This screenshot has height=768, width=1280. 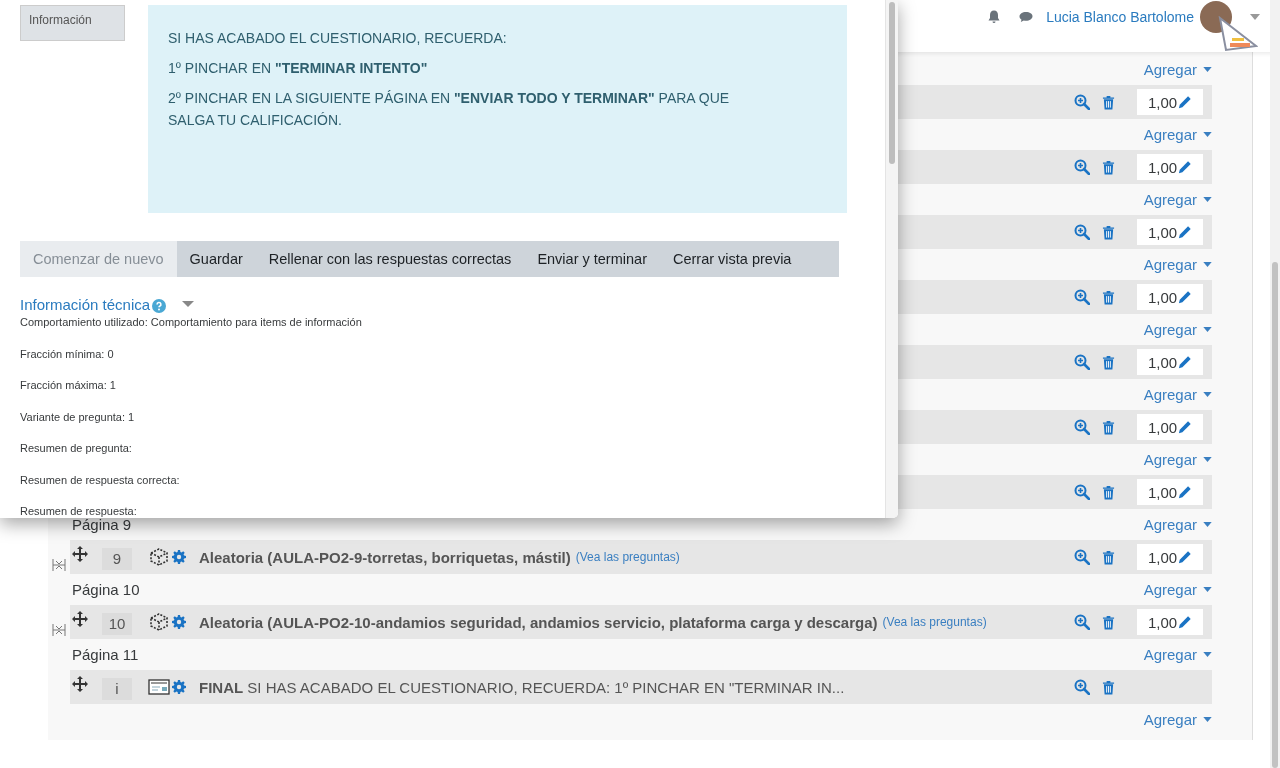 What do you see at coordinates (102, 524) in the screenshot?
I see `page-label: Página 9` at bounding box center [102, 524].